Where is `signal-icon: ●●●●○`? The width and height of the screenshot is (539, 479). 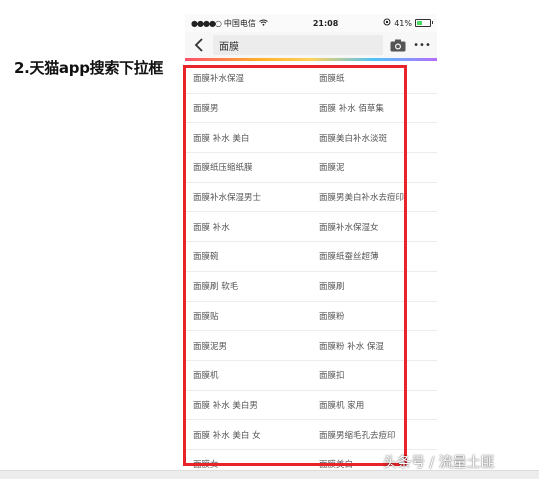
signal-icon: ●●●●○ is located at coordinates (206, 23).